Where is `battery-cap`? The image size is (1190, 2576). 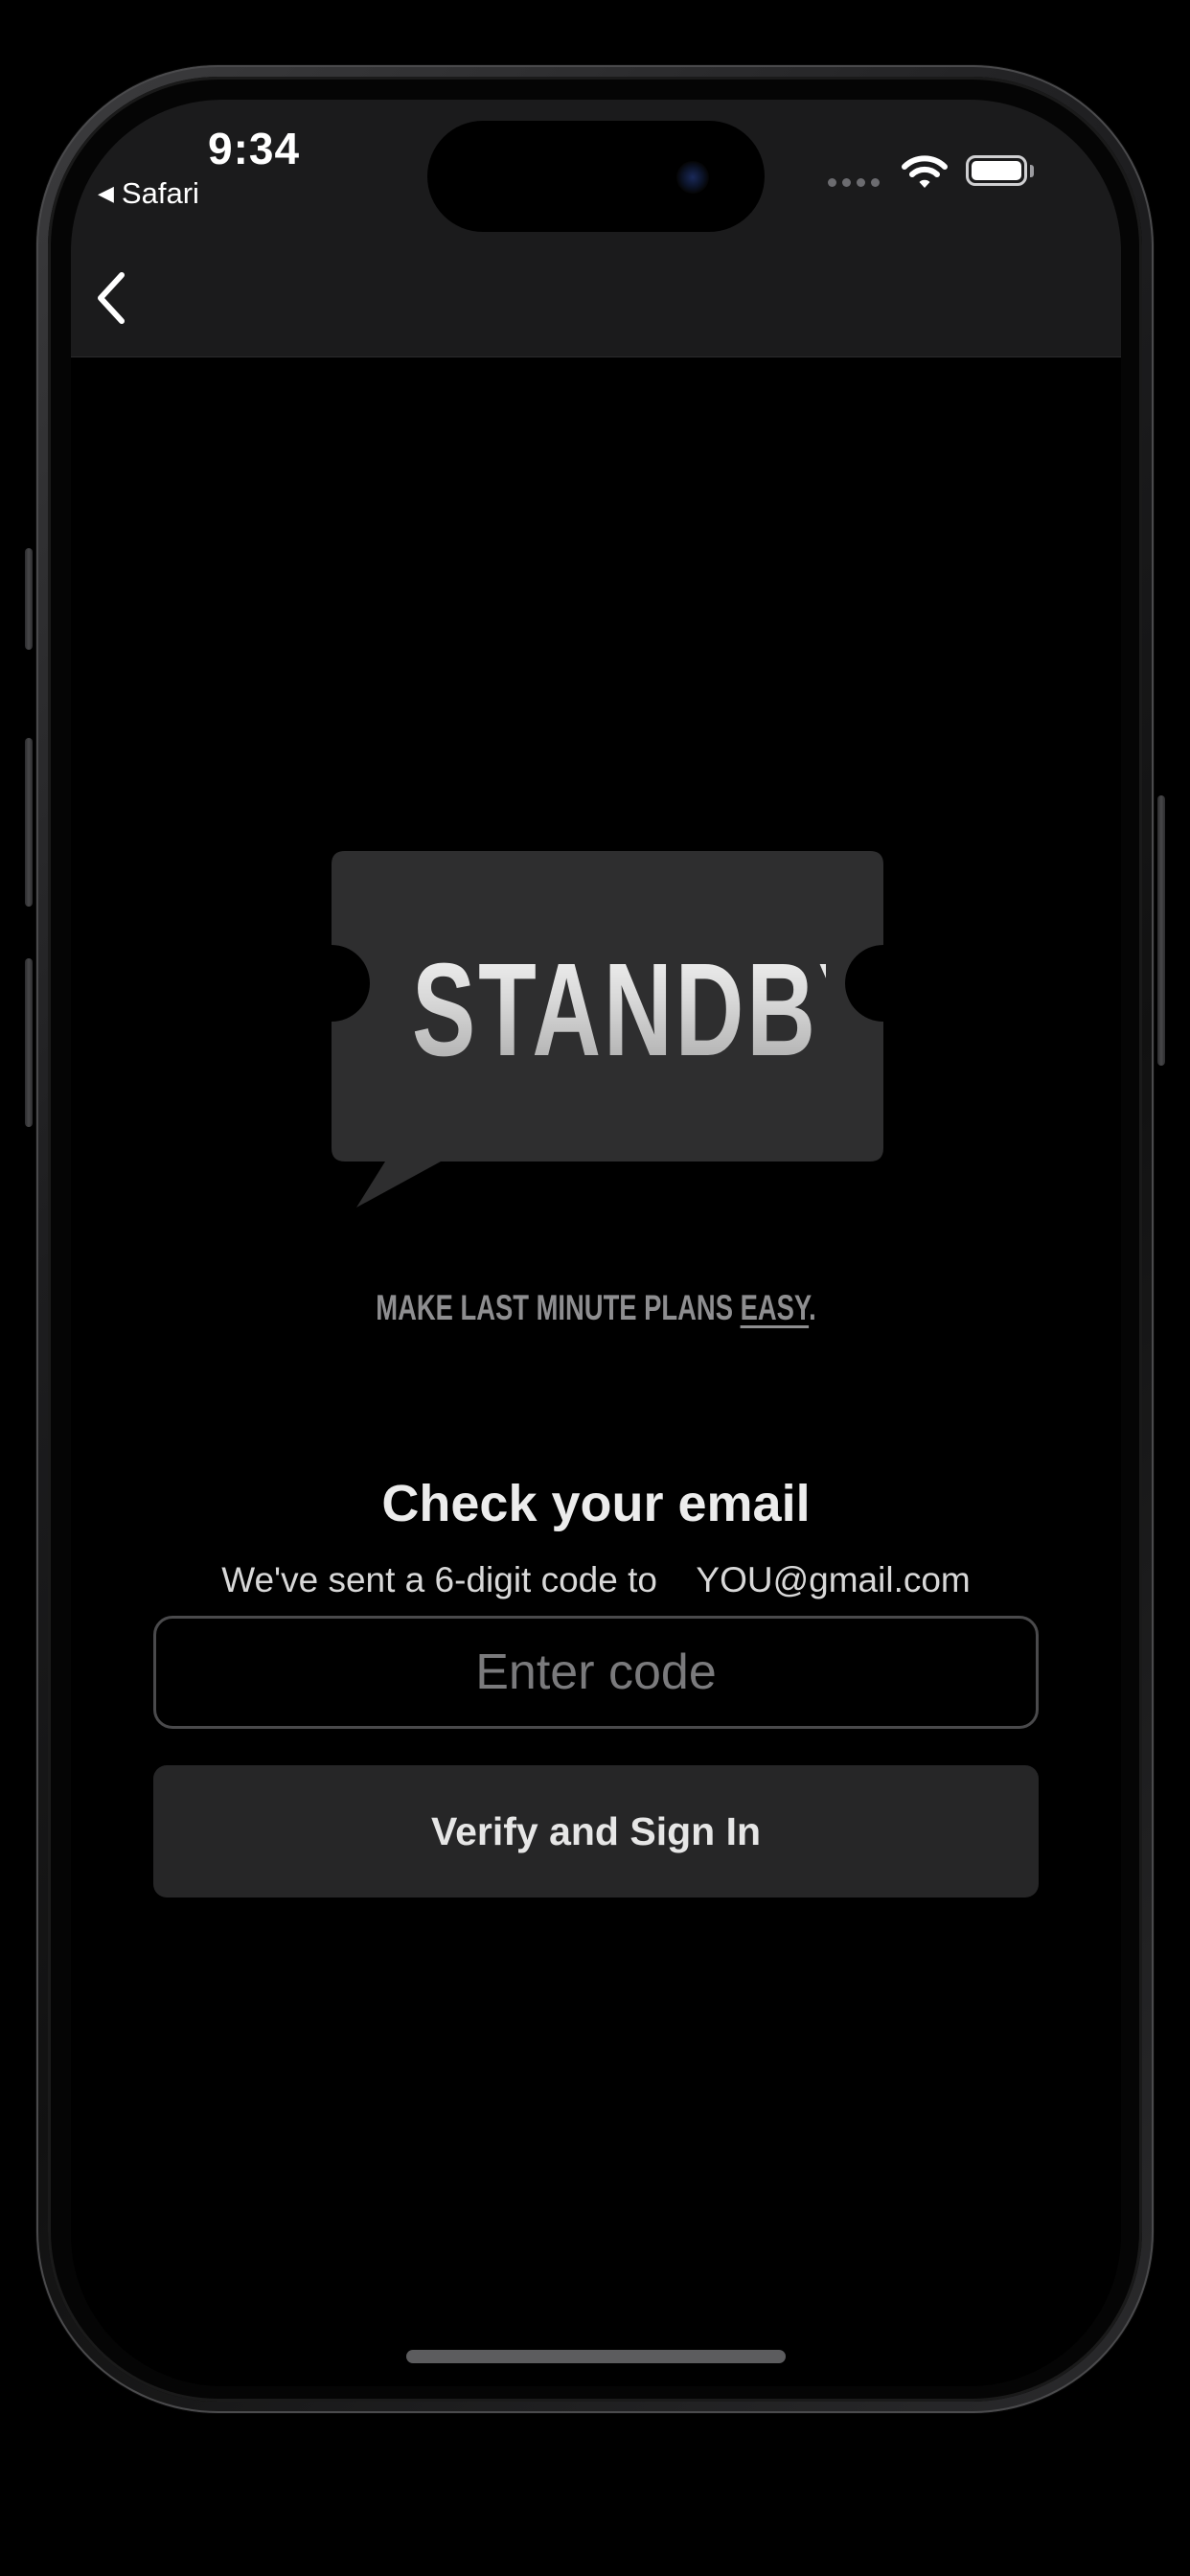 battery-cap is located at coordinates (1032, 171).